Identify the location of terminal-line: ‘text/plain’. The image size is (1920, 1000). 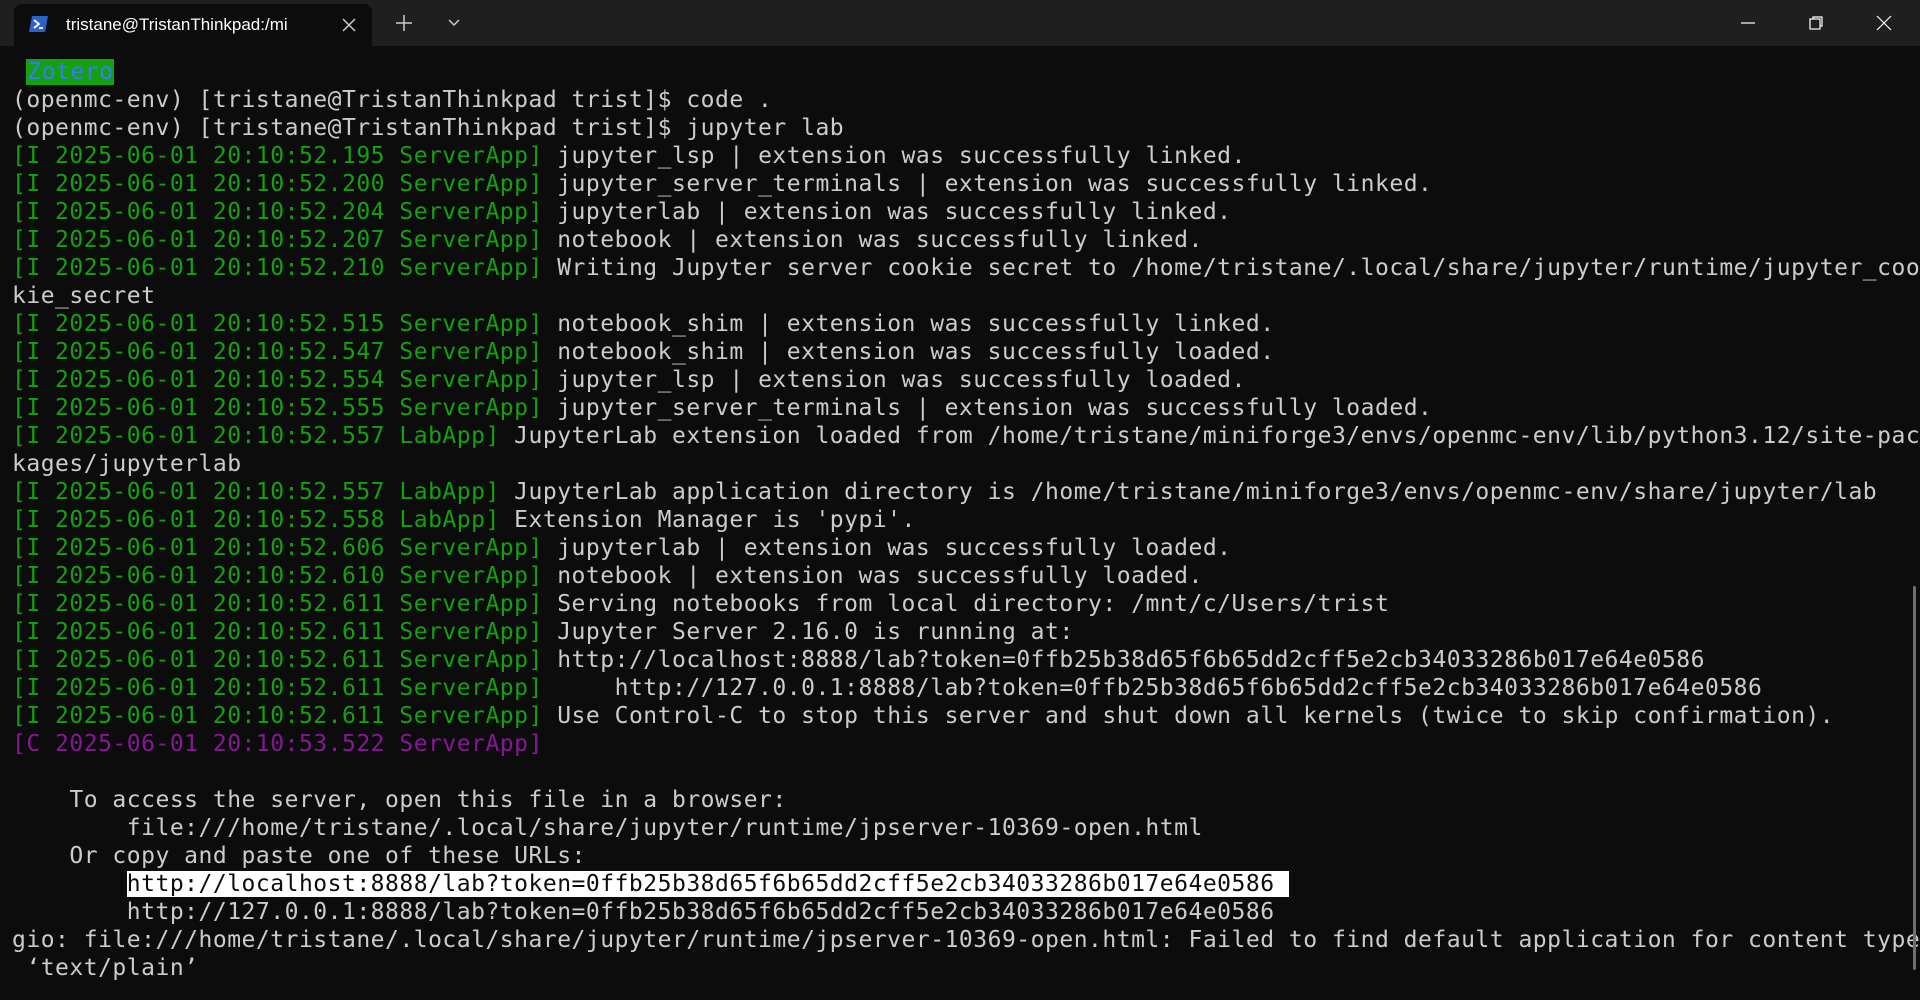
(105, 968).